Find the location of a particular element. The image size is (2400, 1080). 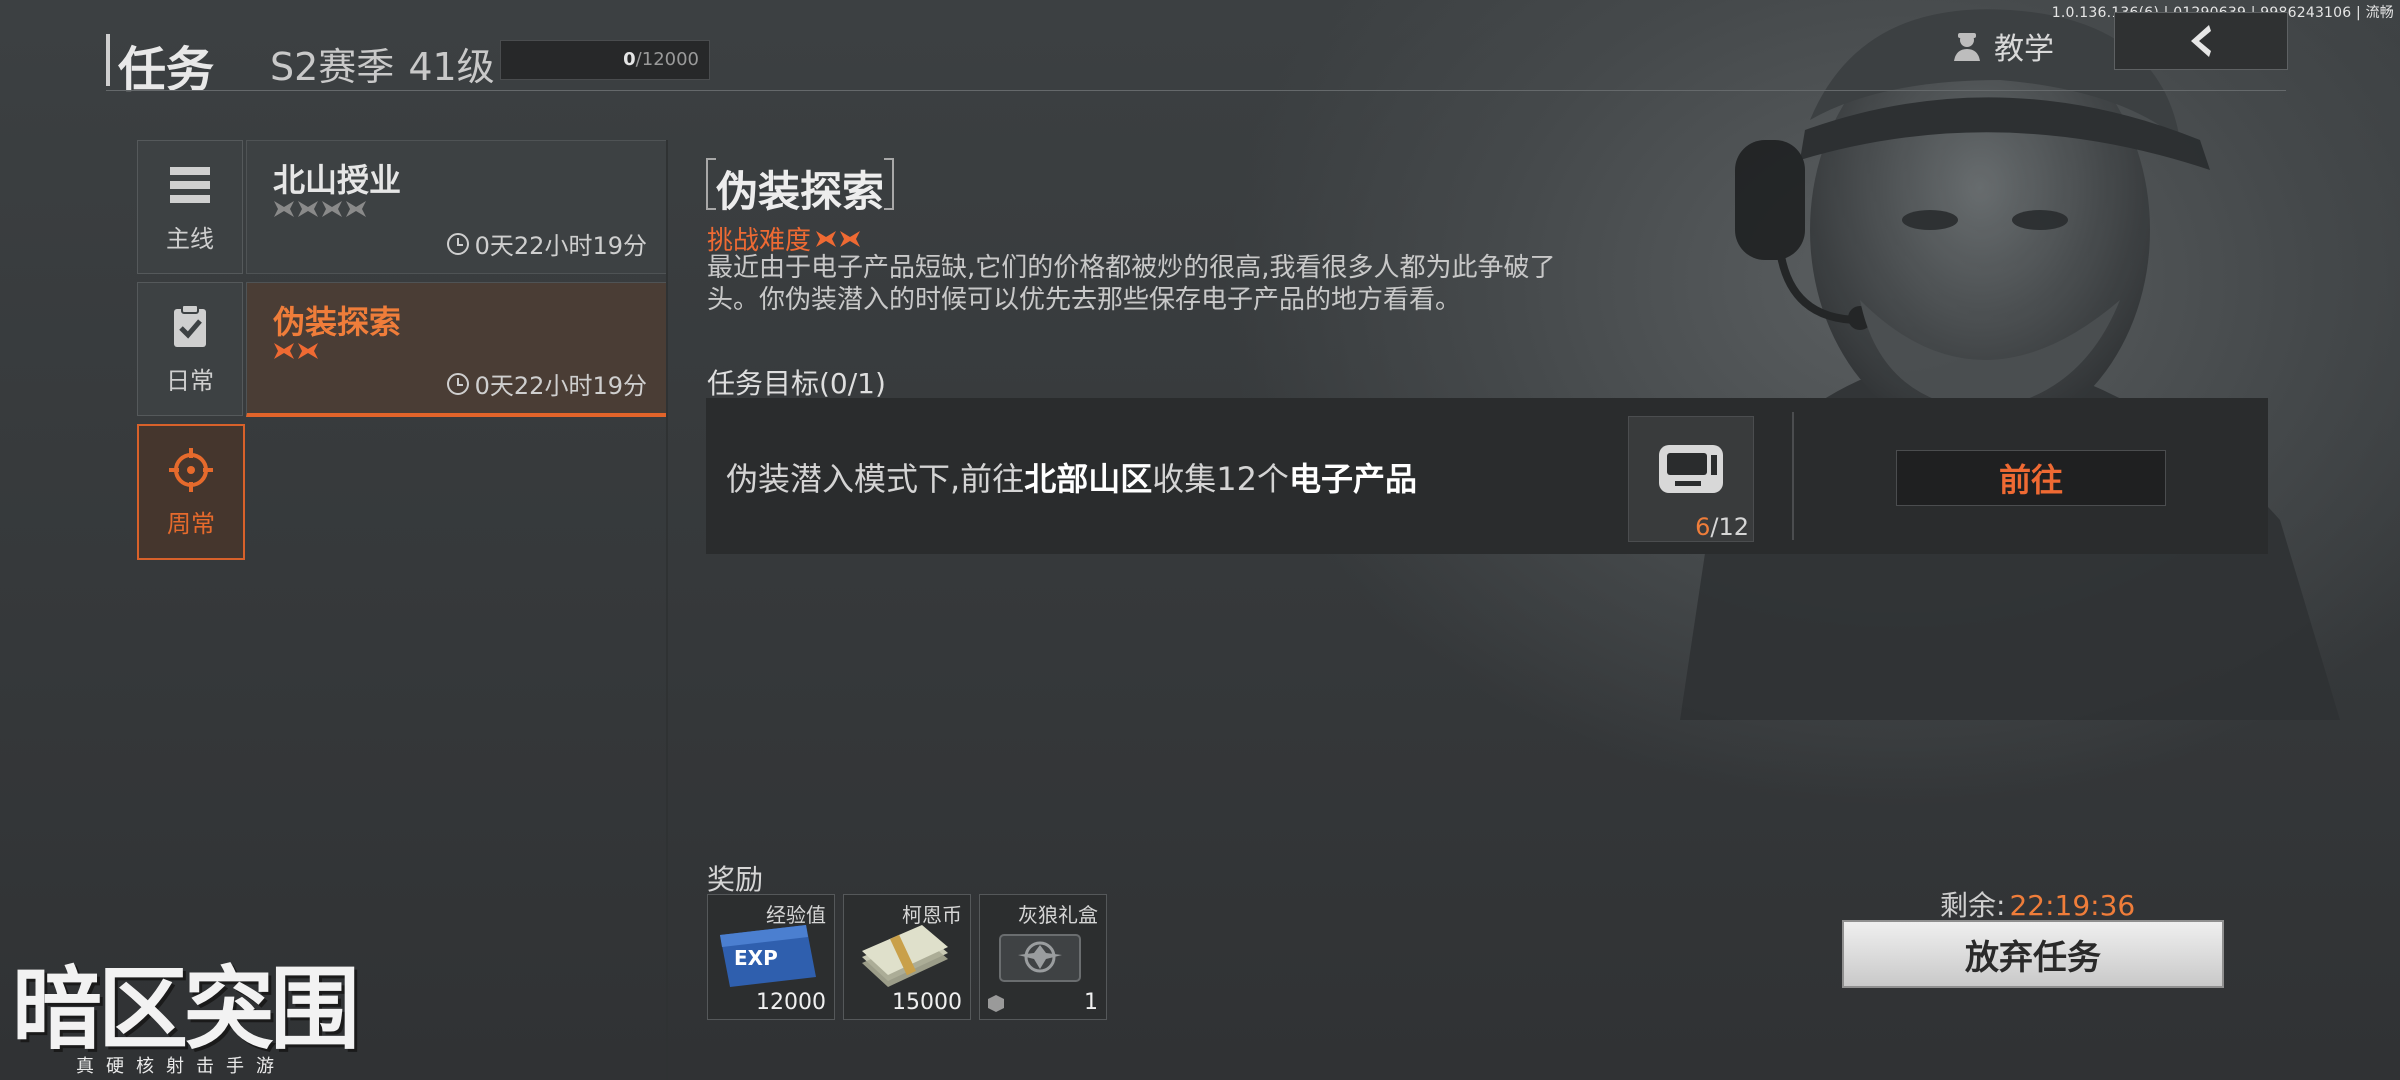

teach-button: 教学 is located at coordinates (2002, 46).